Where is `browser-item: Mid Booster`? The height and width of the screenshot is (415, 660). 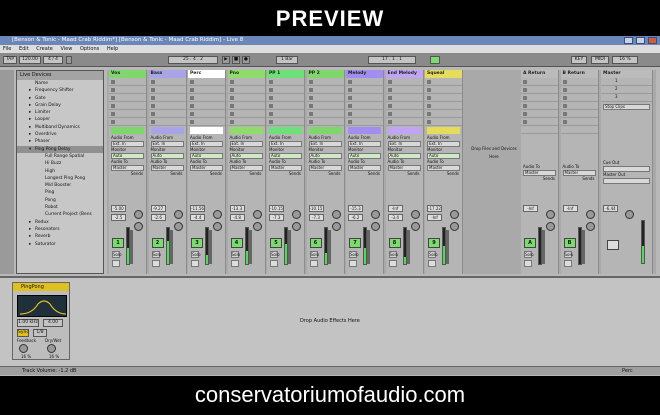
browser-item: Mid Booster is located at coordinates (60, 185).